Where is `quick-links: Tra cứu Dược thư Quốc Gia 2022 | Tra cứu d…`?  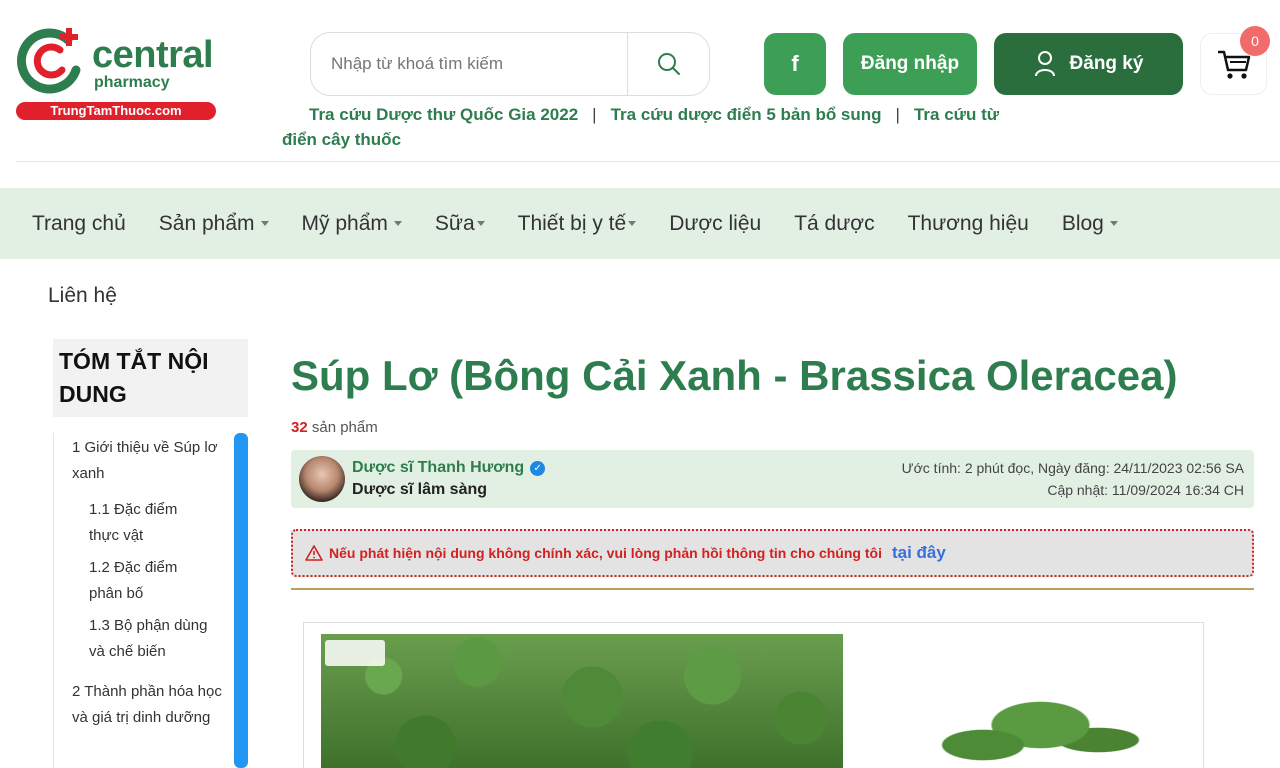
quick-links: Tra cứu Dược thư Quốc Gia 2022 | Tra cứu d… is located at coordinates (642, 127).